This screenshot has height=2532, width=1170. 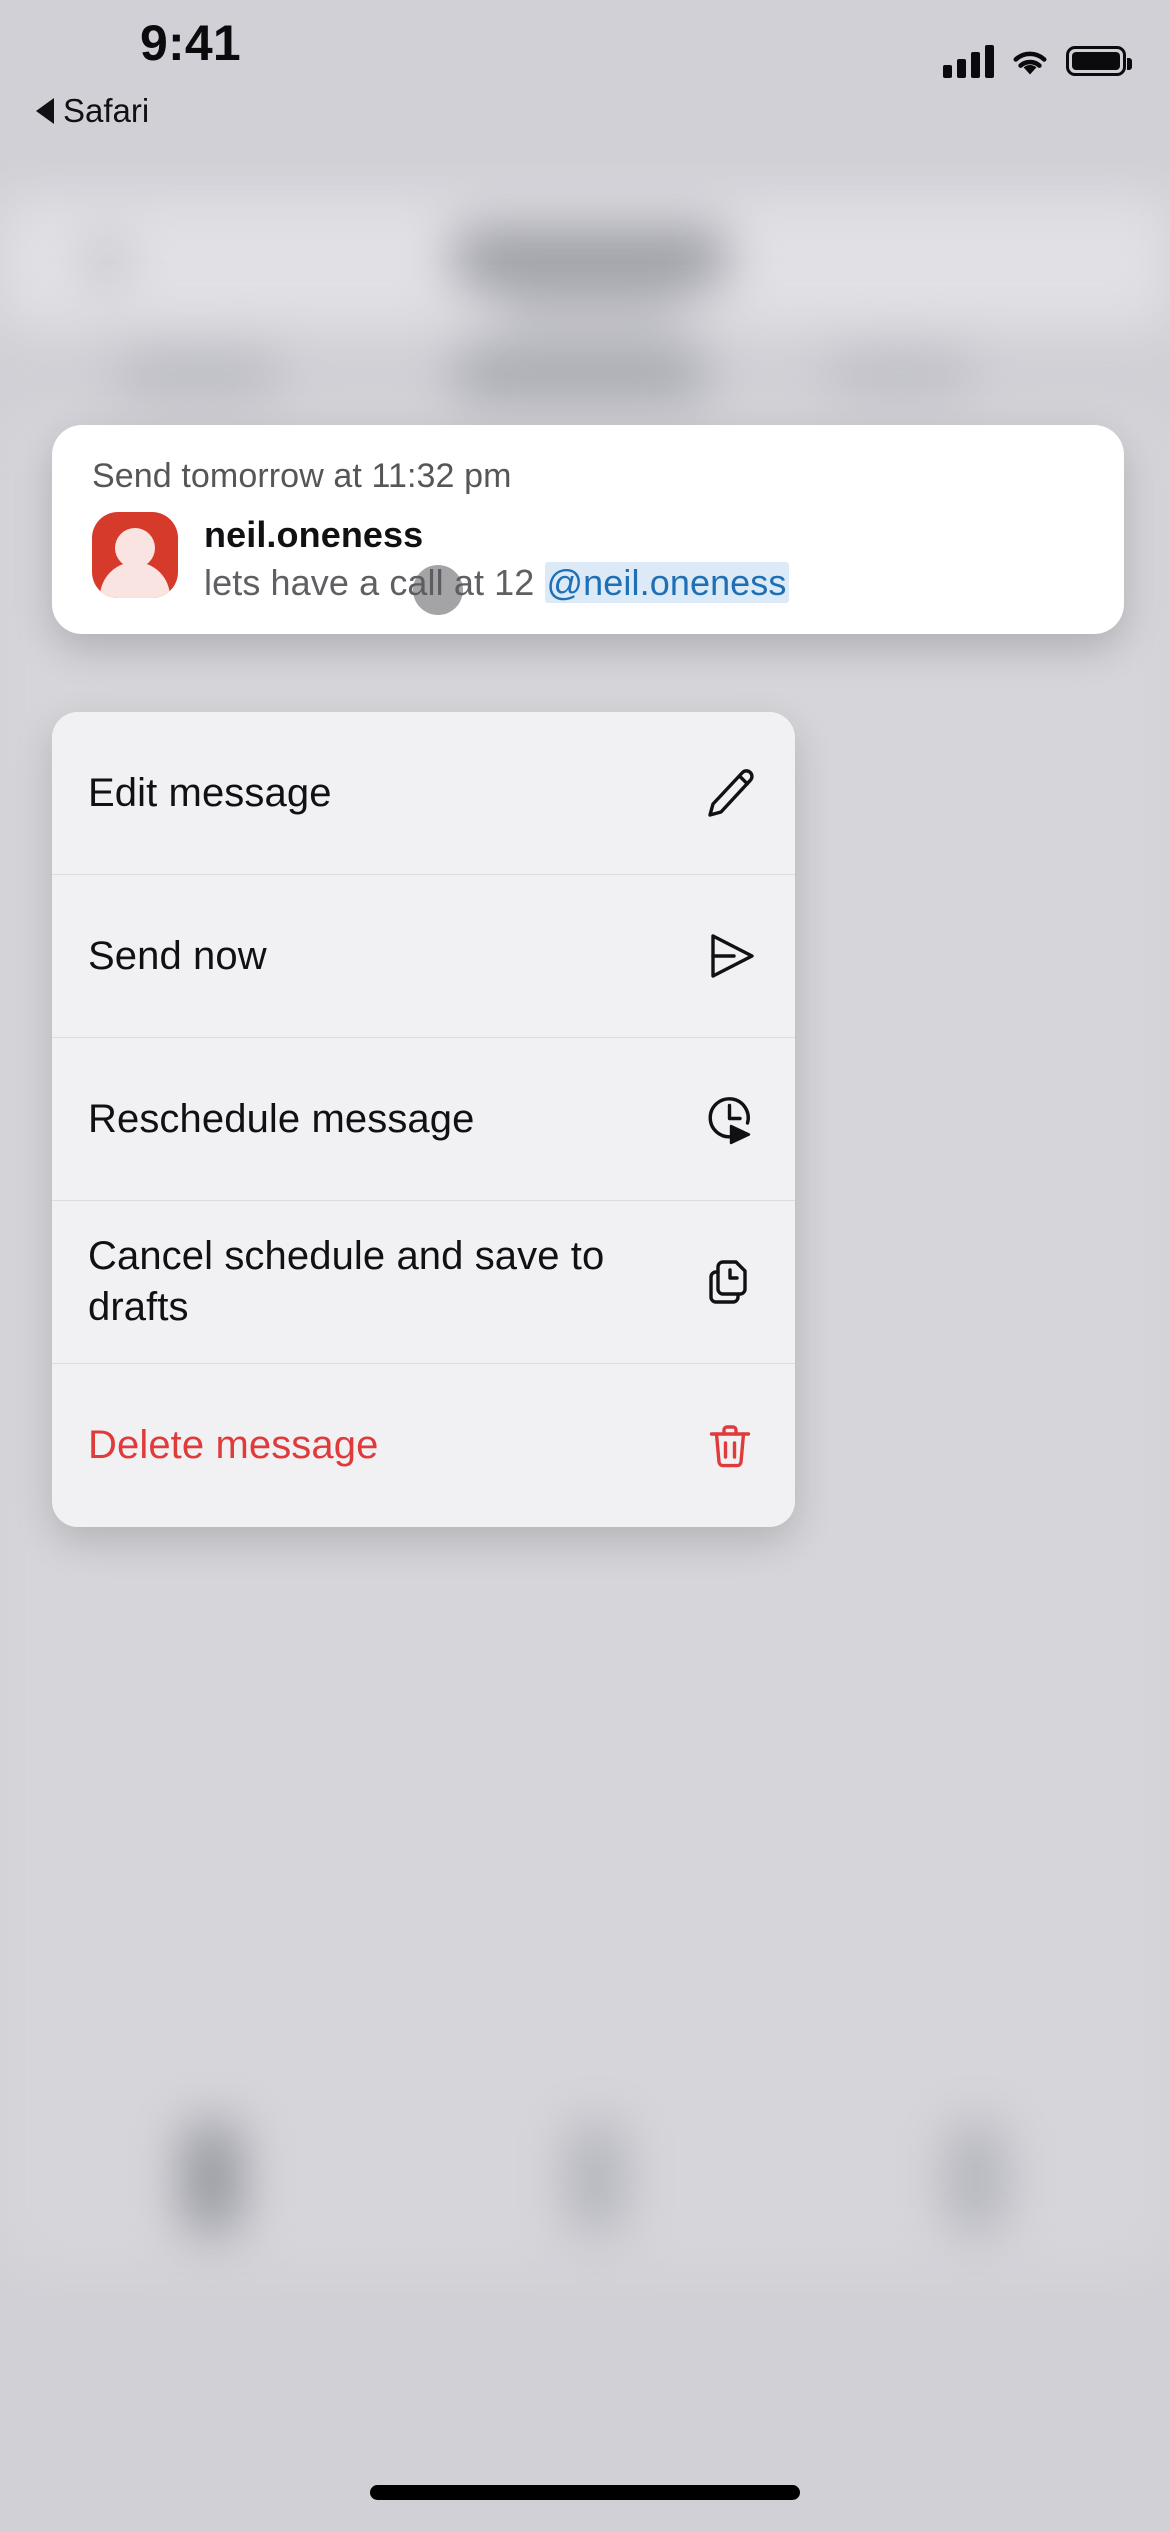 What do you see at coordinates (968, 61) in the screenshot?
I see `cellular-bars-icon` at bounding box center [968, 61].